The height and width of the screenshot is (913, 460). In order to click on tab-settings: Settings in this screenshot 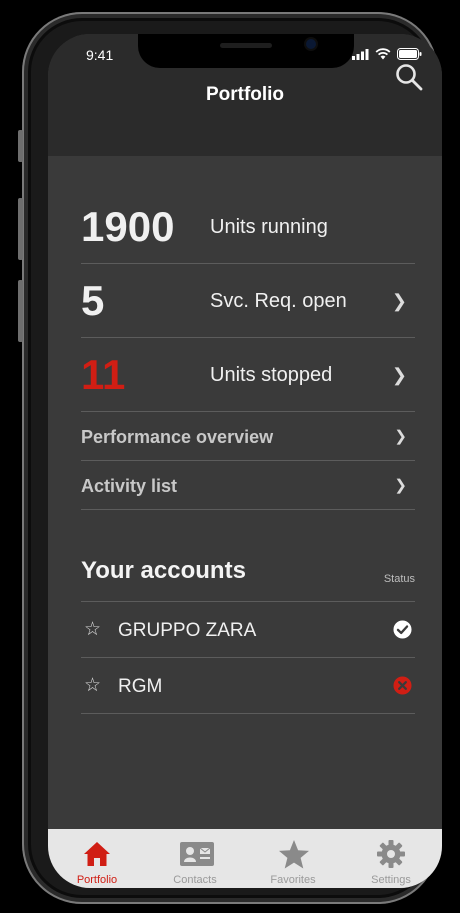, I will do `click(391, 858)`.